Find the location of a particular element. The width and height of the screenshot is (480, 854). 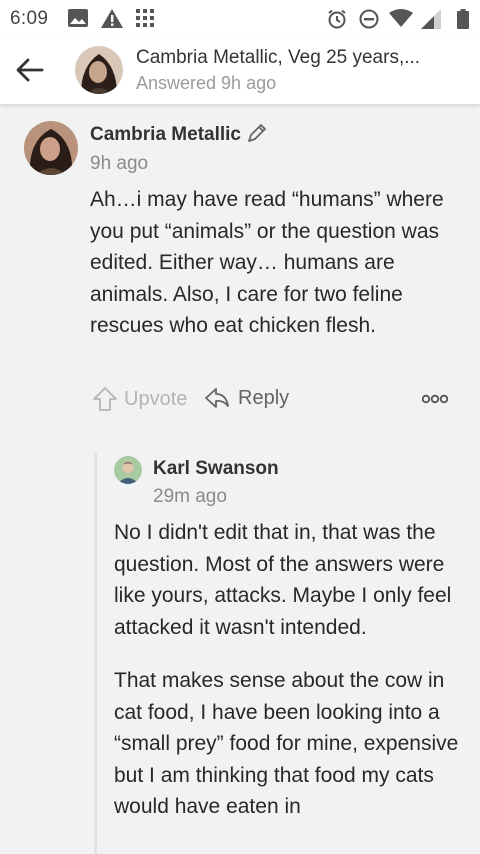

comment-actions: Upvote Reply is located at coordinates (277, 401).